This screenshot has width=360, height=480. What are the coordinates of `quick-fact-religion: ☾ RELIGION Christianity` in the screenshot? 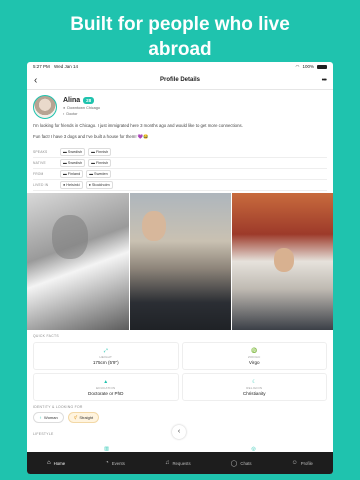 It's located at (254, 387).